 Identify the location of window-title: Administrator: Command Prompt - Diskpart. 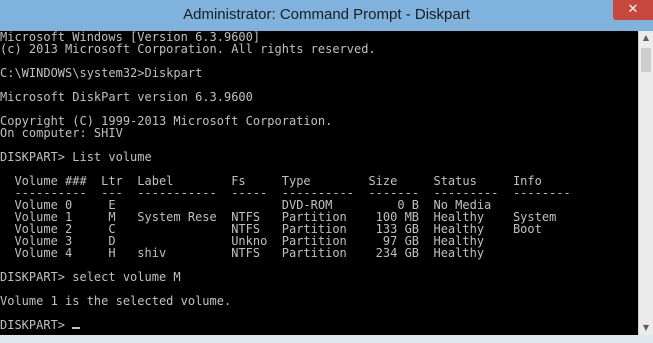
(326, 14).